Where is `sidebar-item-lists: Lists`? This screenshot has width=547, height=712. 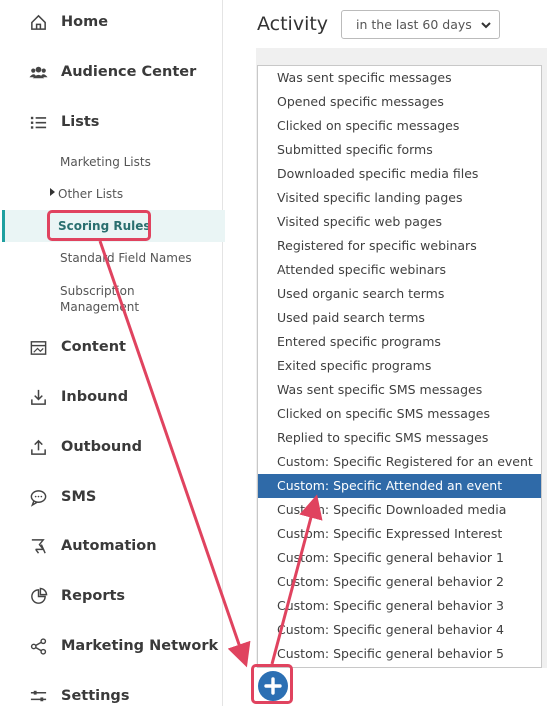 sidebar-item-lists: Lists is located at coordinates (111, 122).